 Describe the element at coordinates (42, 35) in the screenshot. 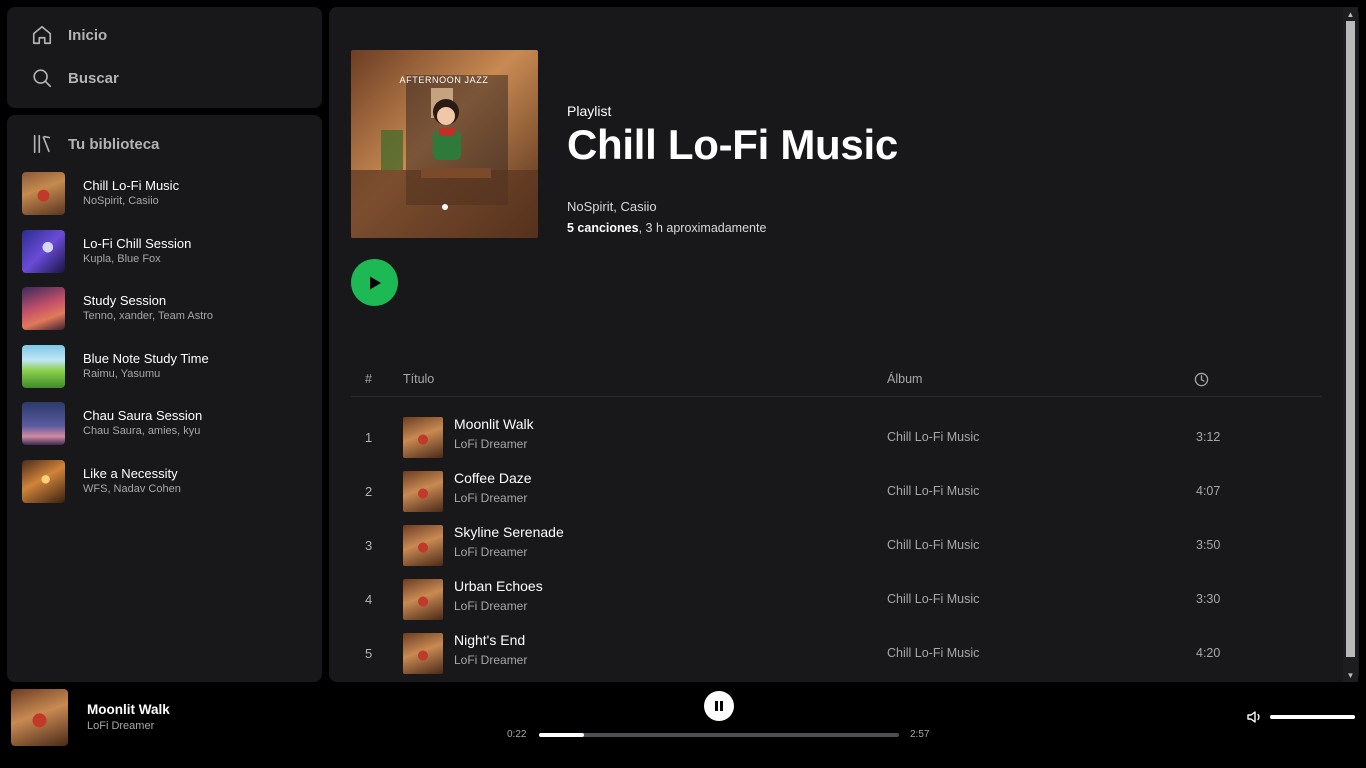

I see `home-icon` at that location.